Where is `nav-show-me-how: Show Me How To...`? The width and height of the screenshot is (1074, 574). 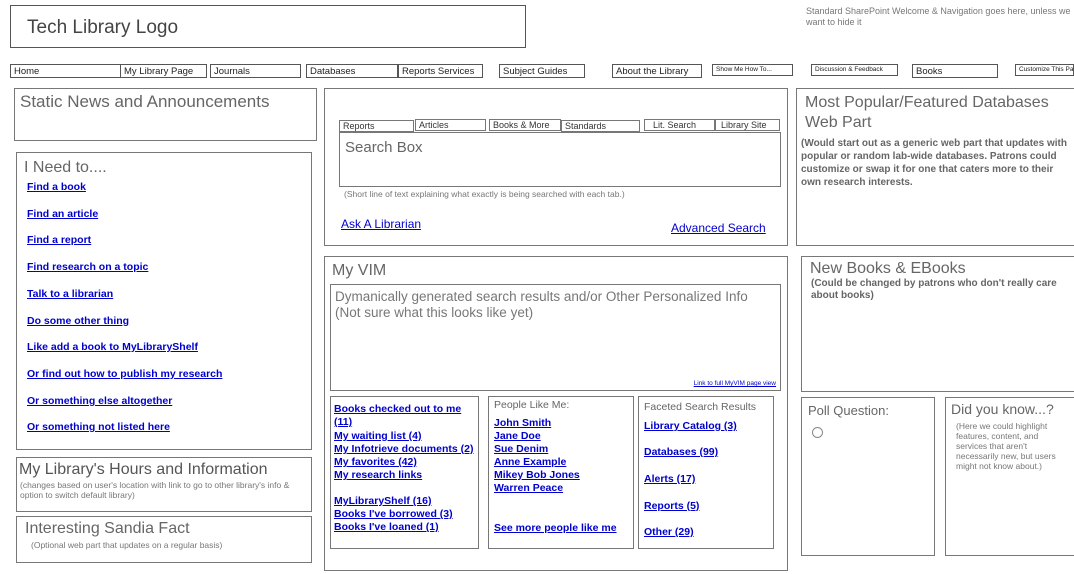
nav-show-me-how: Show Me How To... is located at coordinates (752, 70).